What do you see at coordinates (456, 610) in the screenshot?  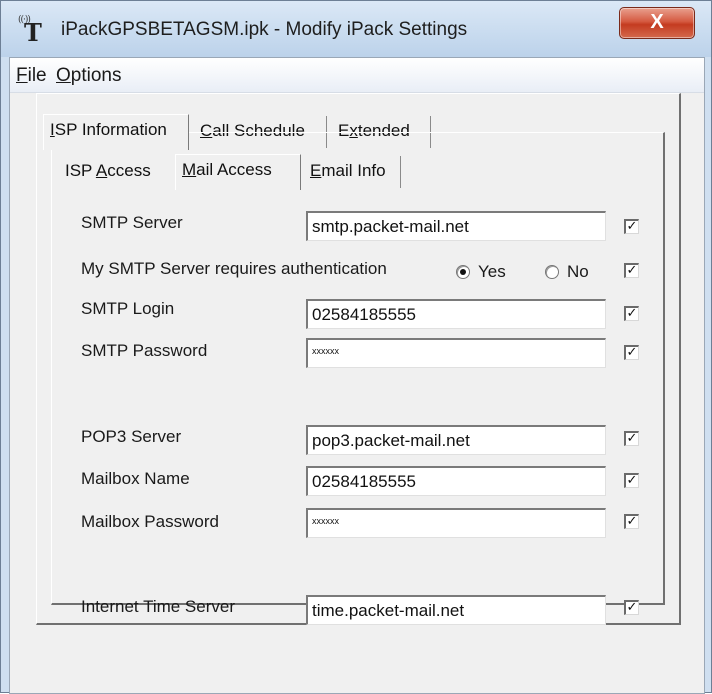 I see `time-server-input: time.packet-mail.net` at bounding box center [456, 610].